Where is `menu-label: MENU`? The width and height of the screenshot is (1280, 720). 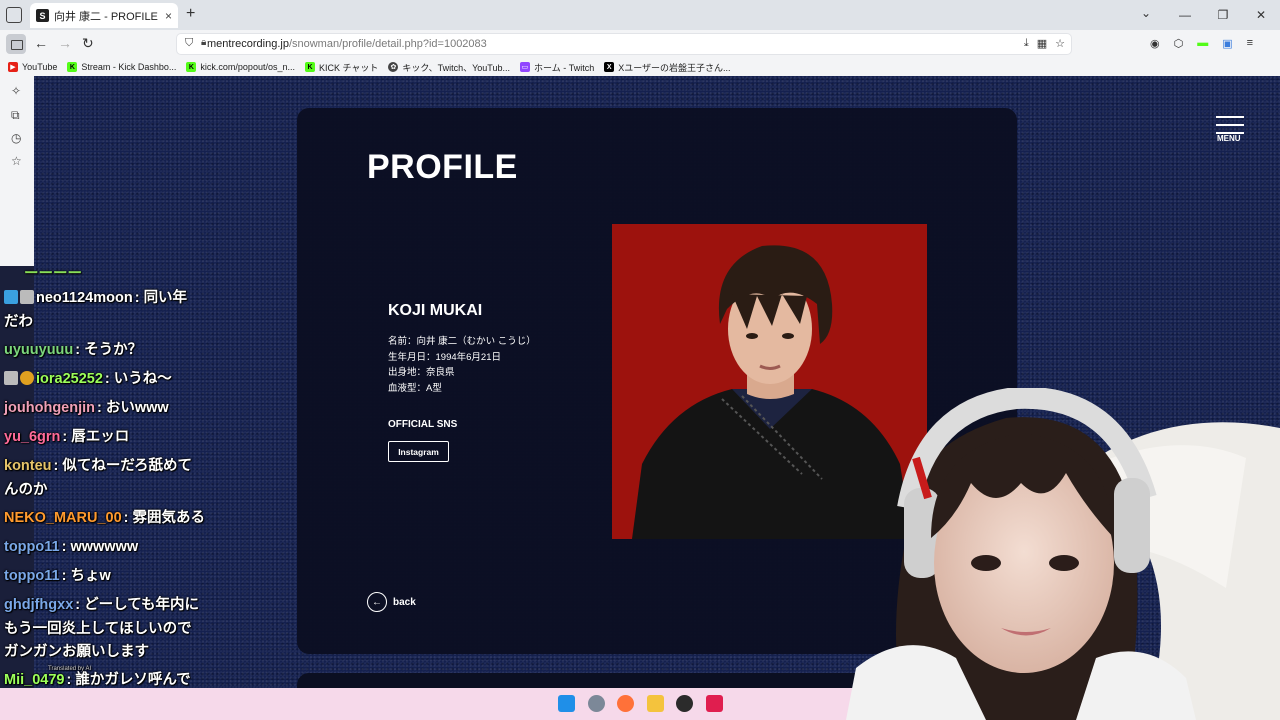
menu-label: MENU is located at coordinates (1229, 138).